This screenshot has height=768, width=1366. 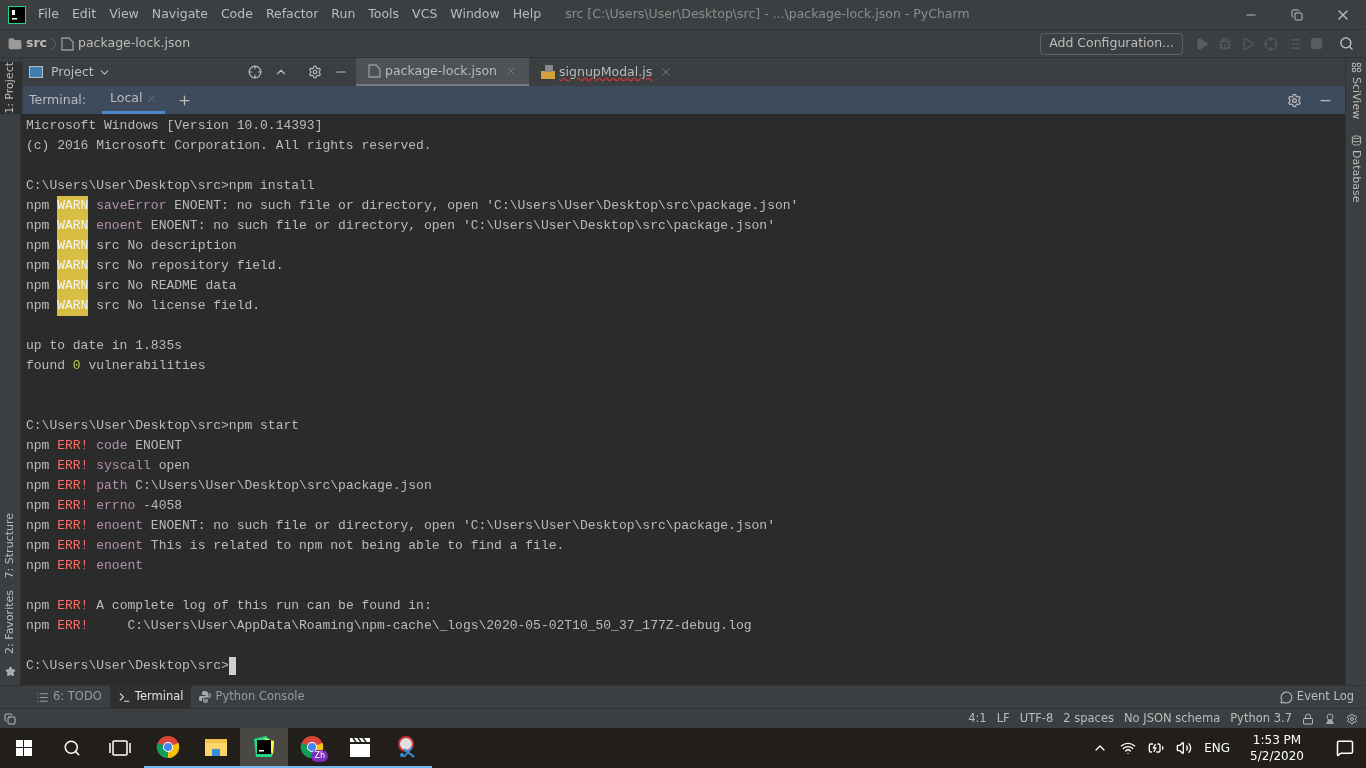 What do you see at coordinates (475, 14) in the screenshot?
I see `menu-item: Window` at bounding box center [475, 14].